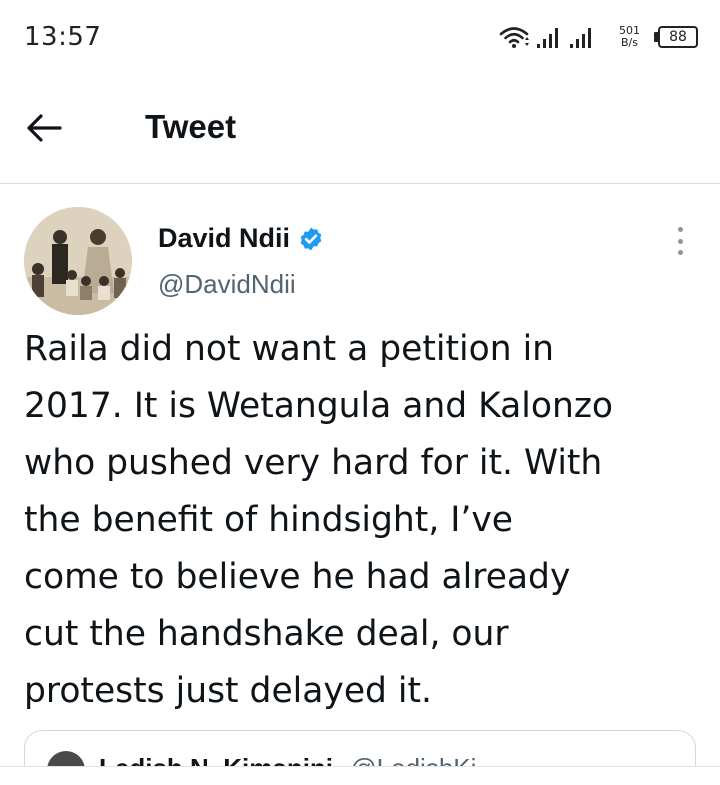 The image size is (720, 785). I want to click on arrow-left-icon, so click(44, 130).